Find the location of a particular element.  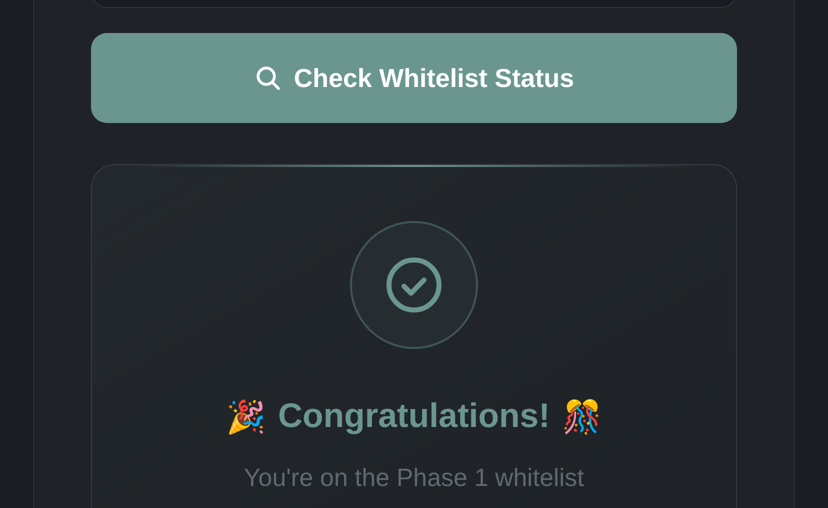

whitelist-message: You're on the Phase 1 whitelist is located at coordinates (414, 478).